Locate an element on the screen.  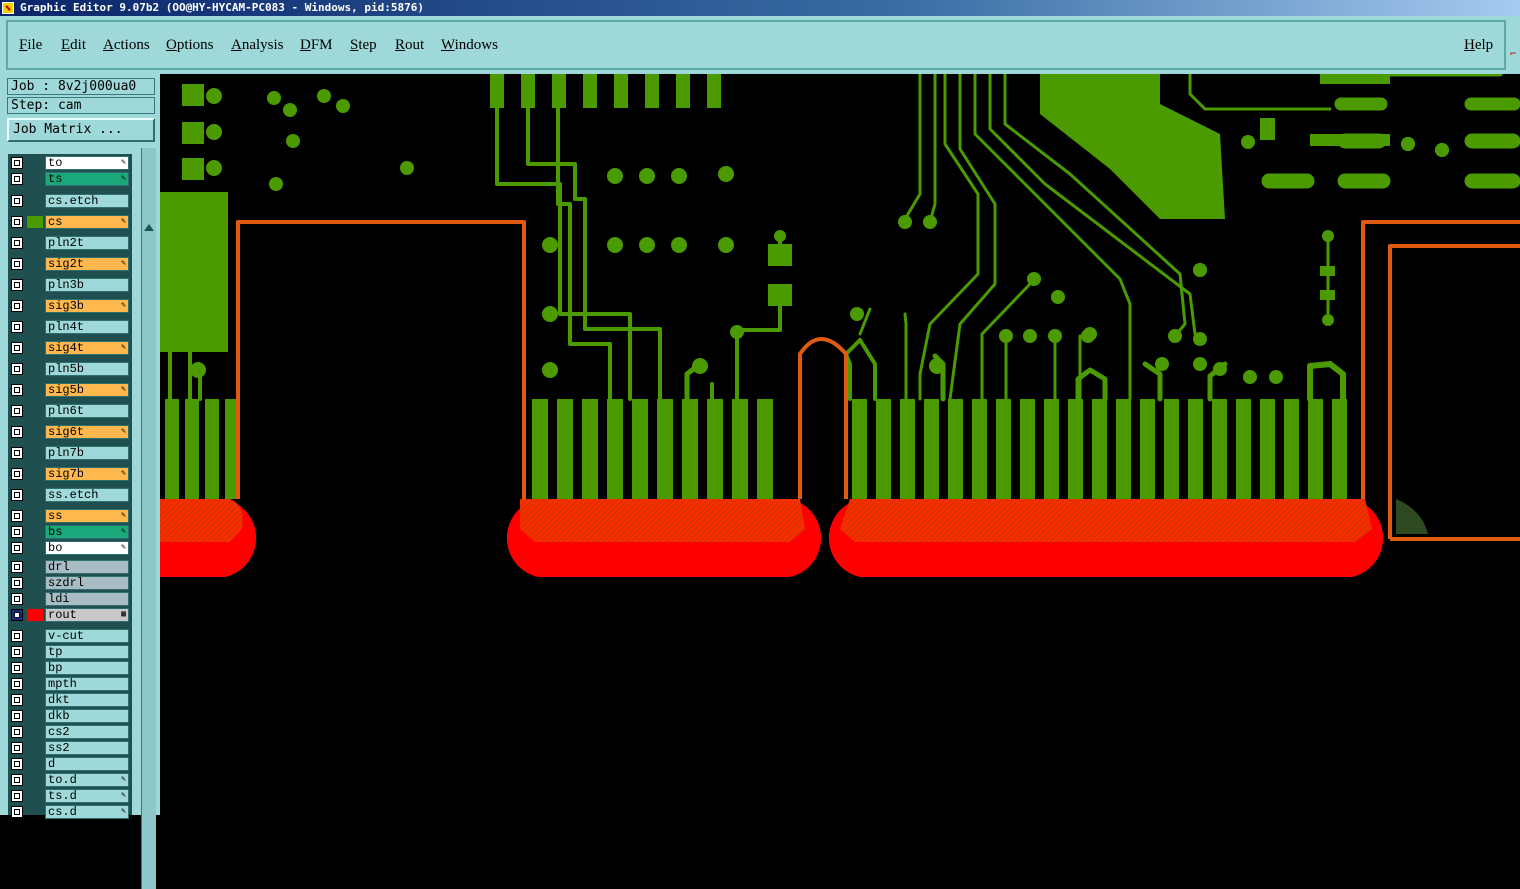
layer-name: rout ▦ is located at coordinates (87, 615).